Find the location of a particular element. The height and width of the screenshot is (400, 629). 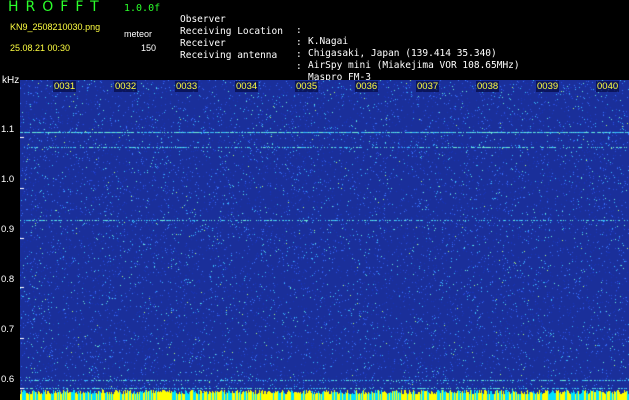

y-tick-label: 1.1 is located at coordinates (8, 129).